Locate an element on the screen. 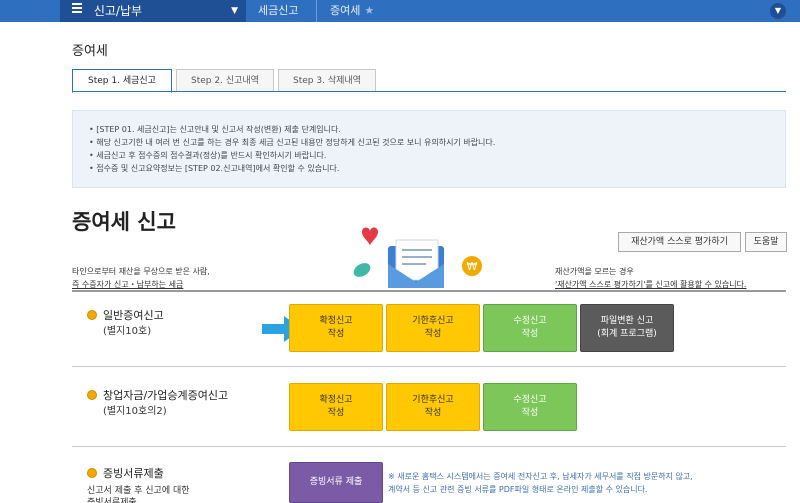 This screenshot has width=800, height=503. top-nav-bar: 신고/납부 ▼ 세금신고 증여세 ★ ▼ is located at coordinates (400, 11).